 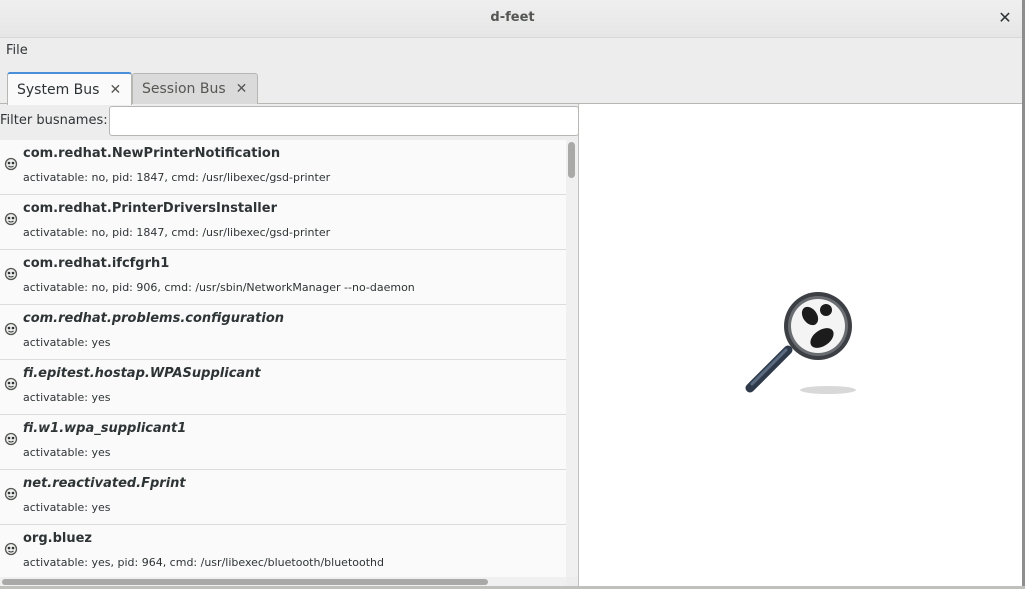 I want to click on bus-name: org.bluez, so click(x=57, y=538).